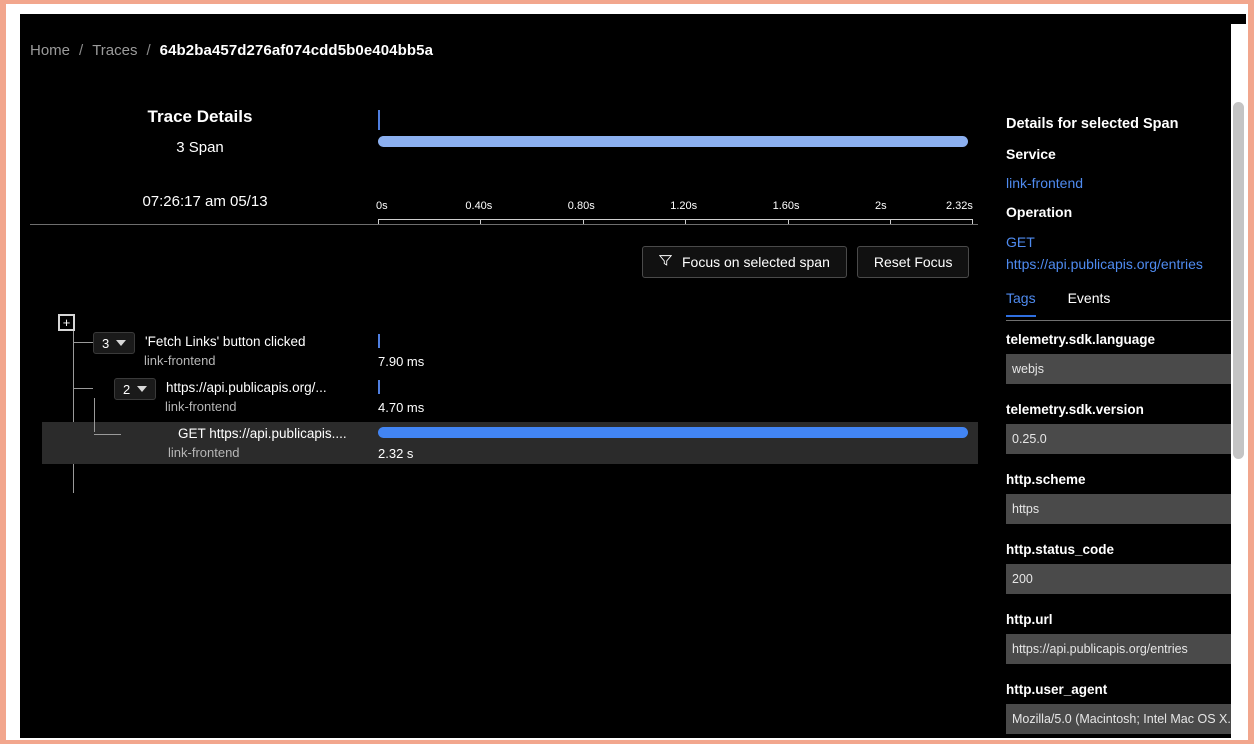 This screenshot has height=744, width=1254. I want to click on tab-tags: Tags, so click(1021, 303).